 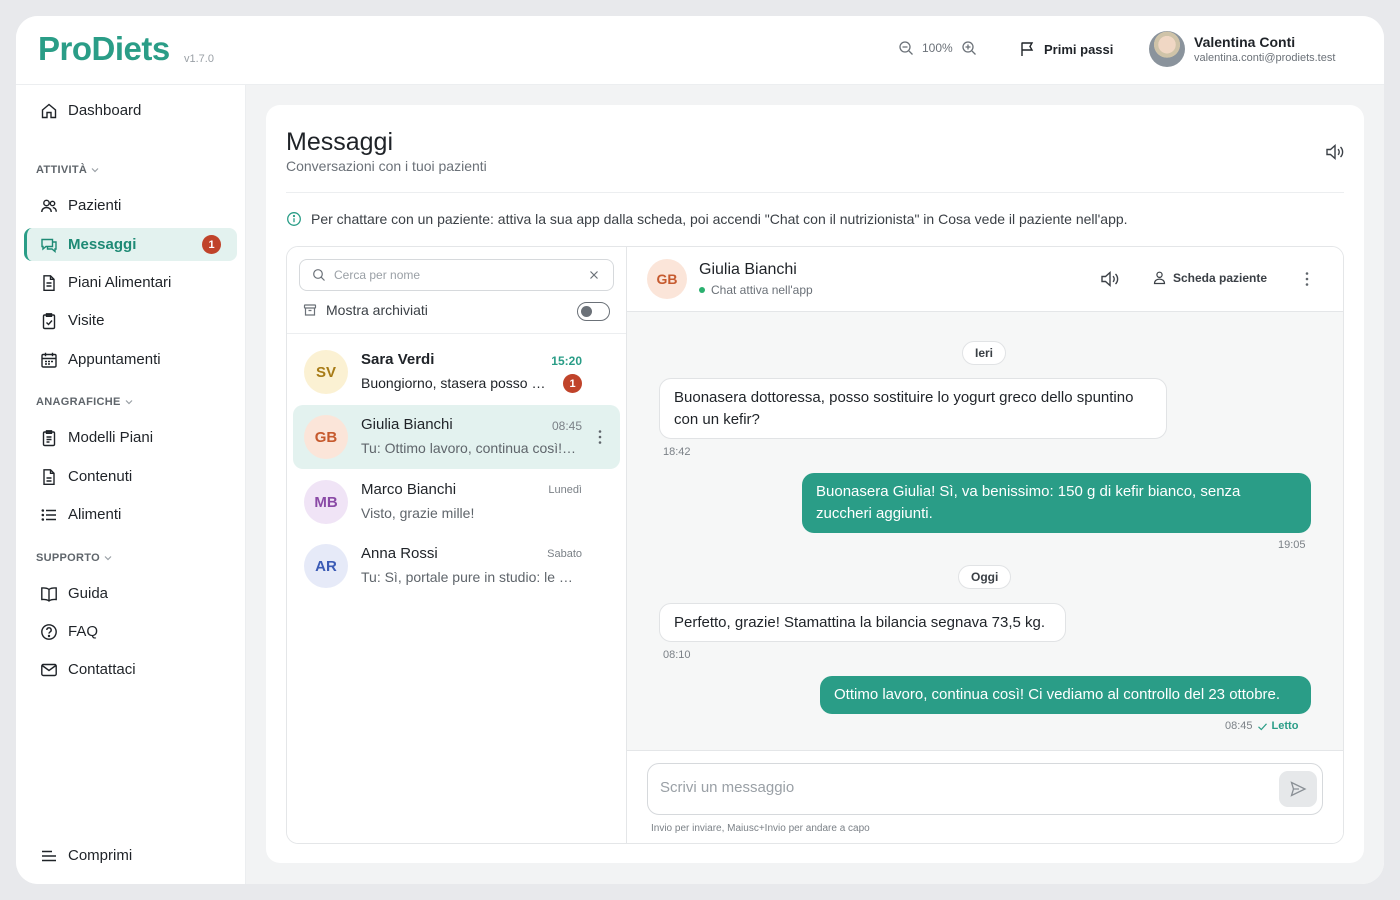 I want to click on conversation-time: Lunedì, so click(x=565, y=490).